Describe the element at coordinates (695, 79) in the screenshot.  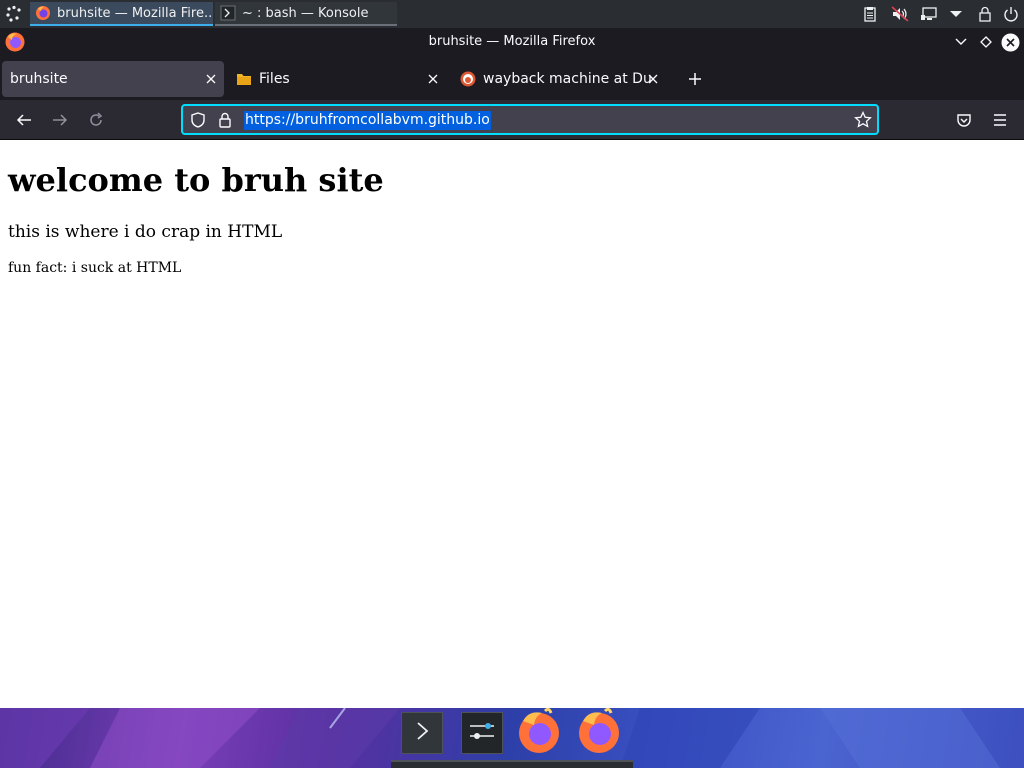
I see `new-tab-button` at that location.